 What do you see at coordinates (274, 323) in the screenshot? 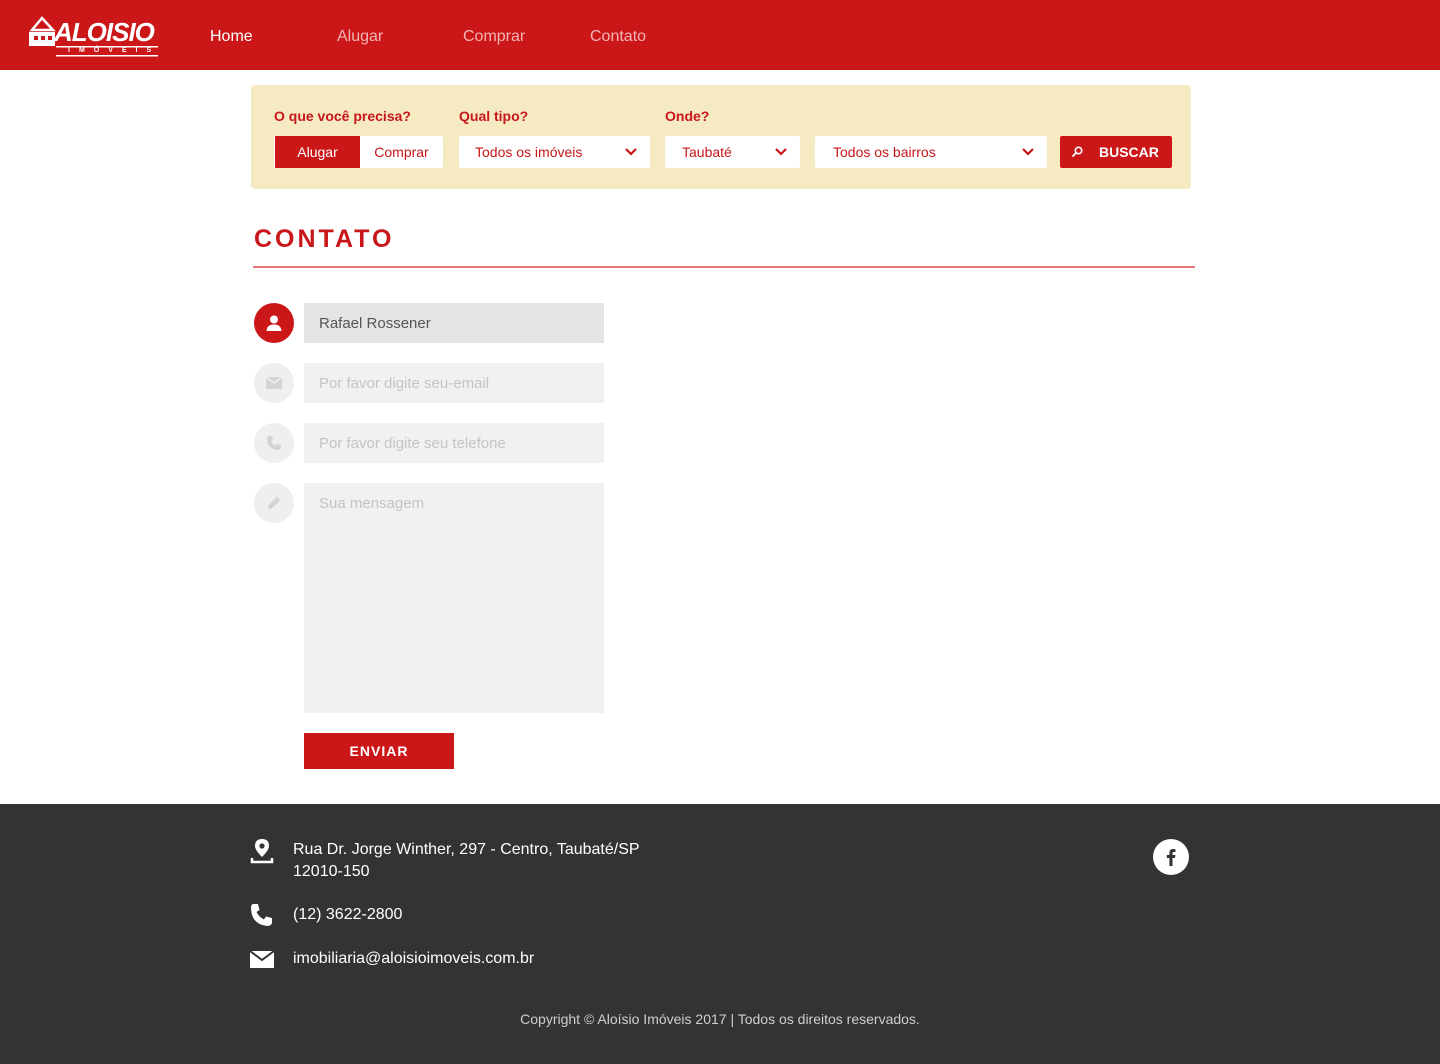
I see `user-icon` at bounding box center [274, 323].